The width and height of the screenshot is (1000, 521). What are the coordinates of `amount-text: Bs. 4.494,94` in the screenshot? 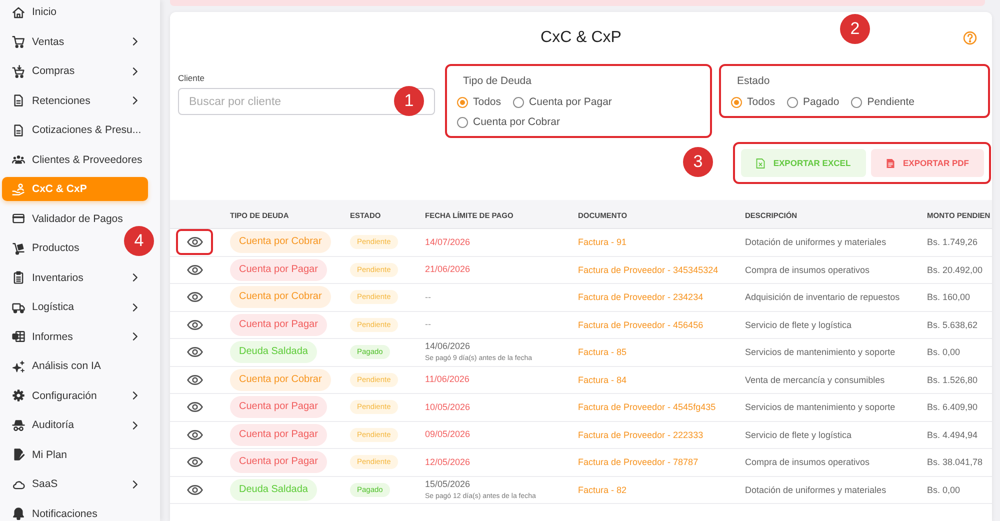 It's located at (952, 435).